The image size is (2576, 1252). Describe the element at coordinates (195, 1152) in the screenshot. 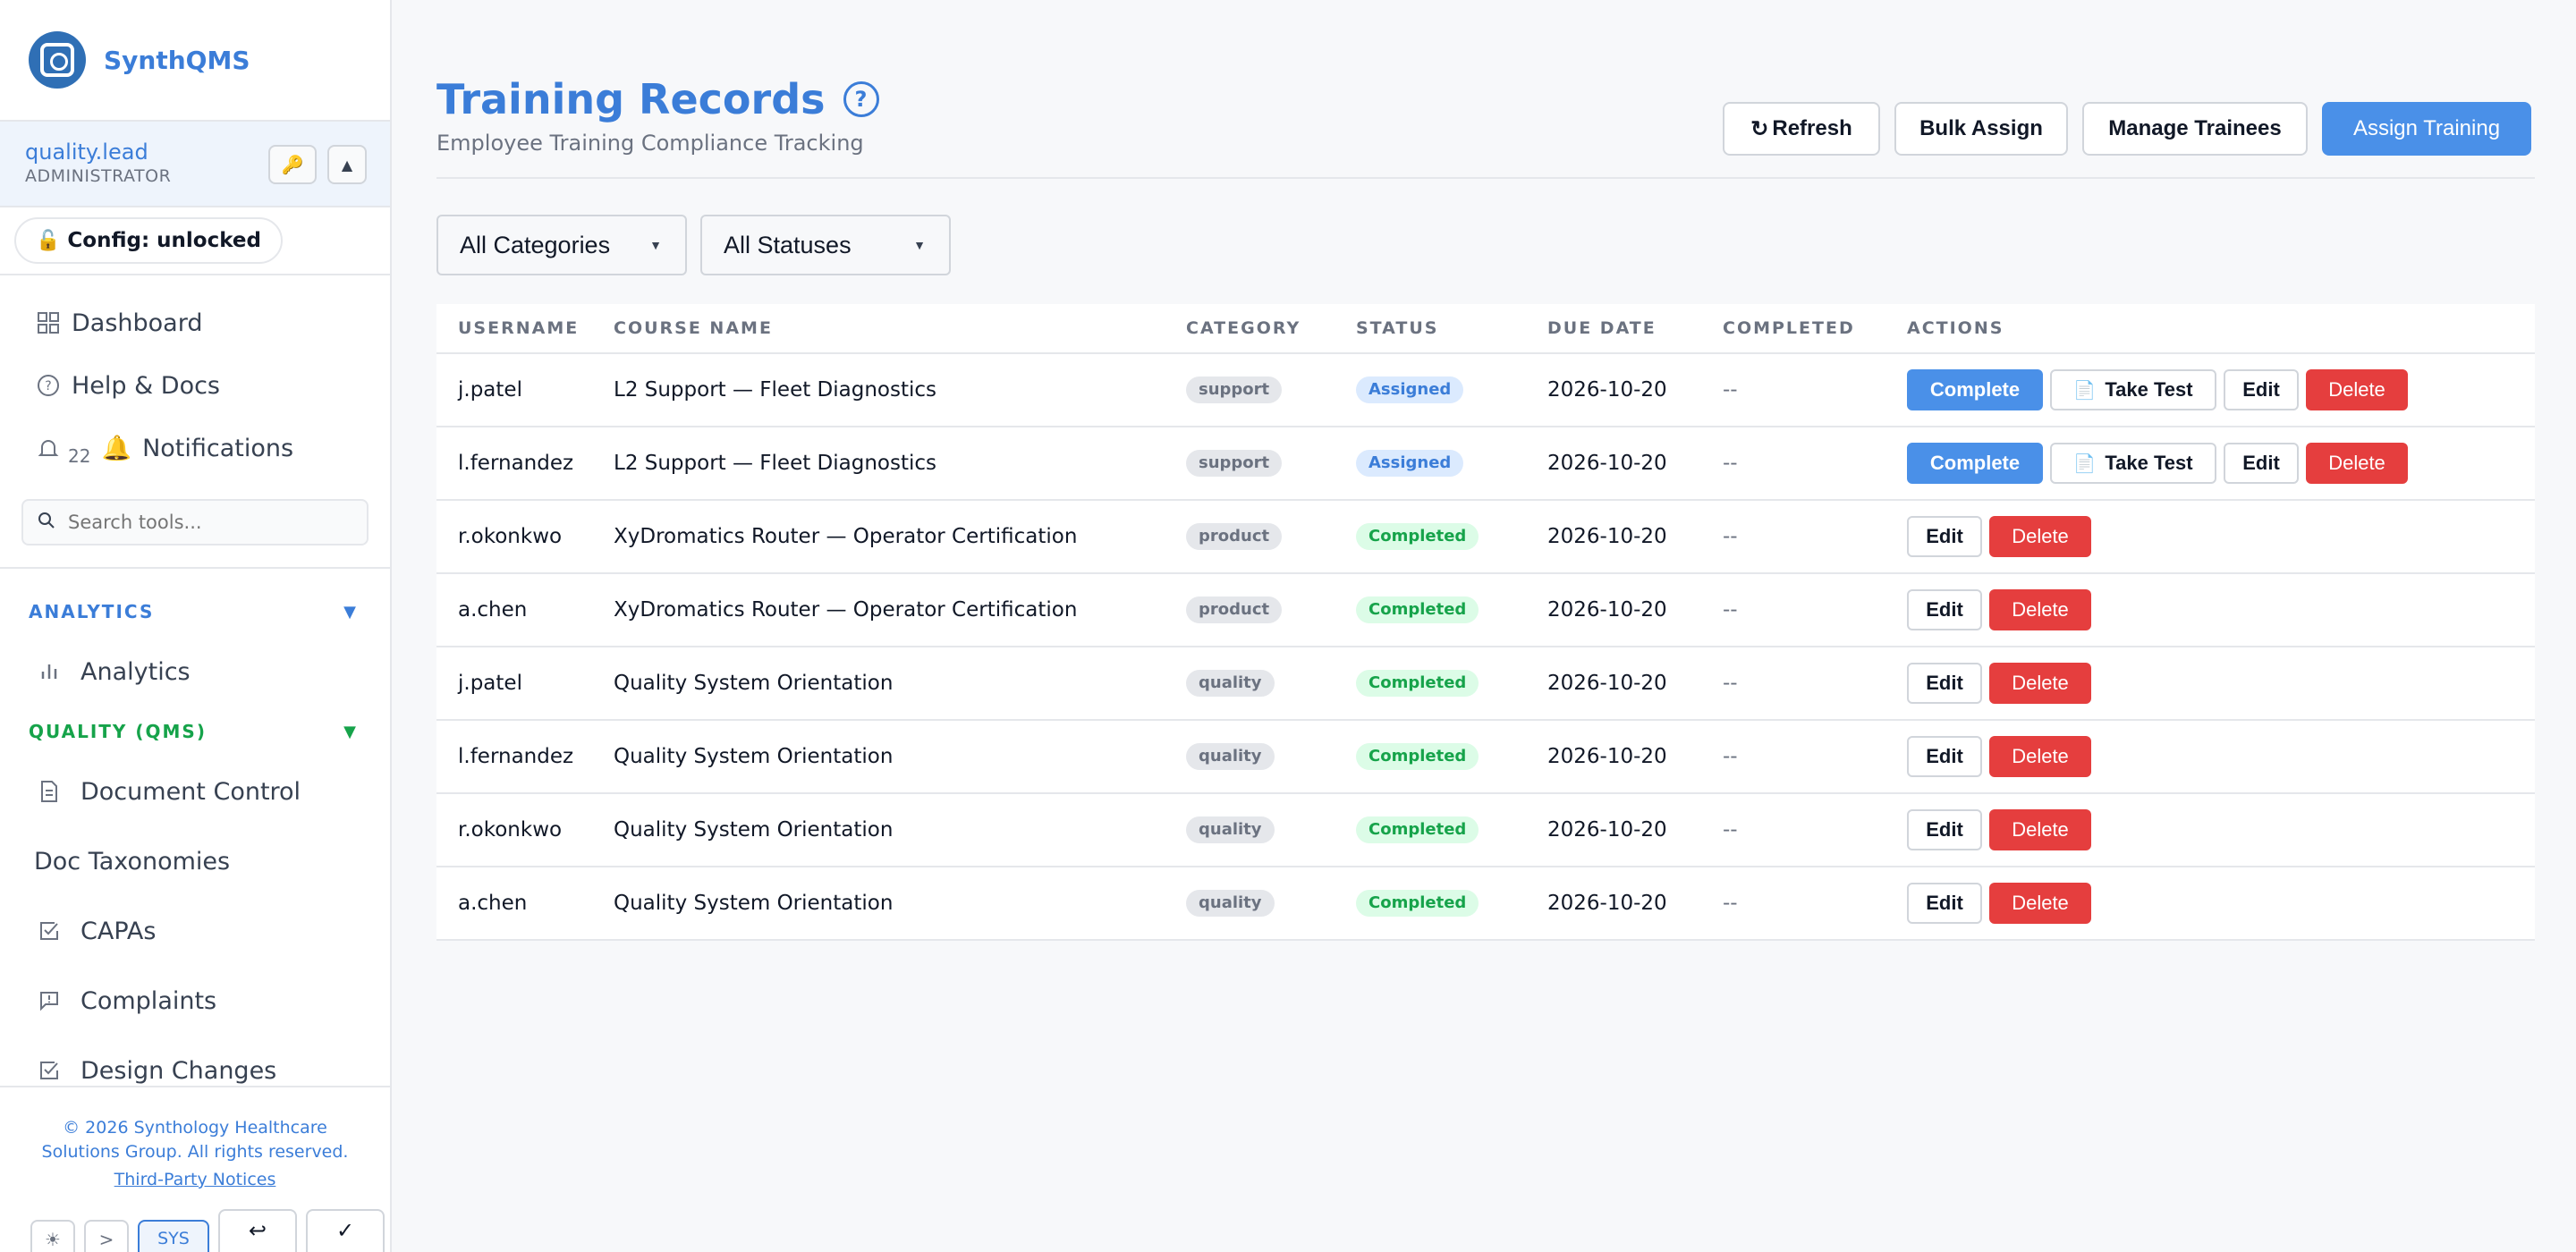

I see `copyright-line2: Solutions Group. All rights reserved.` at that location.